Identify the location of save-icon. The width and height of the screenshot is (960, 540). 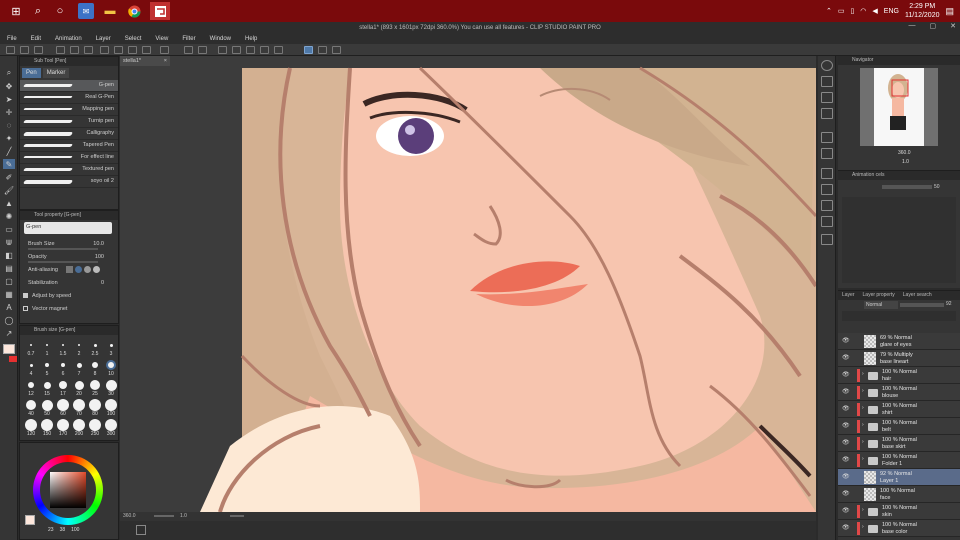
(38, 50).